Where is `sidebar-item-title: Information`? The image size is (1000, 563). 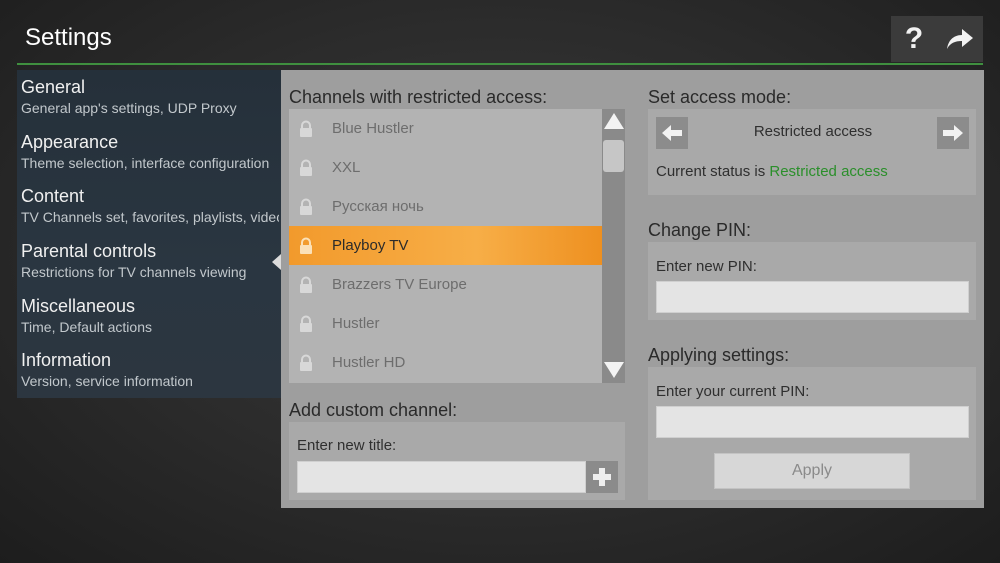
sidebar-item-title: Information is located at coordinates (66, 360).